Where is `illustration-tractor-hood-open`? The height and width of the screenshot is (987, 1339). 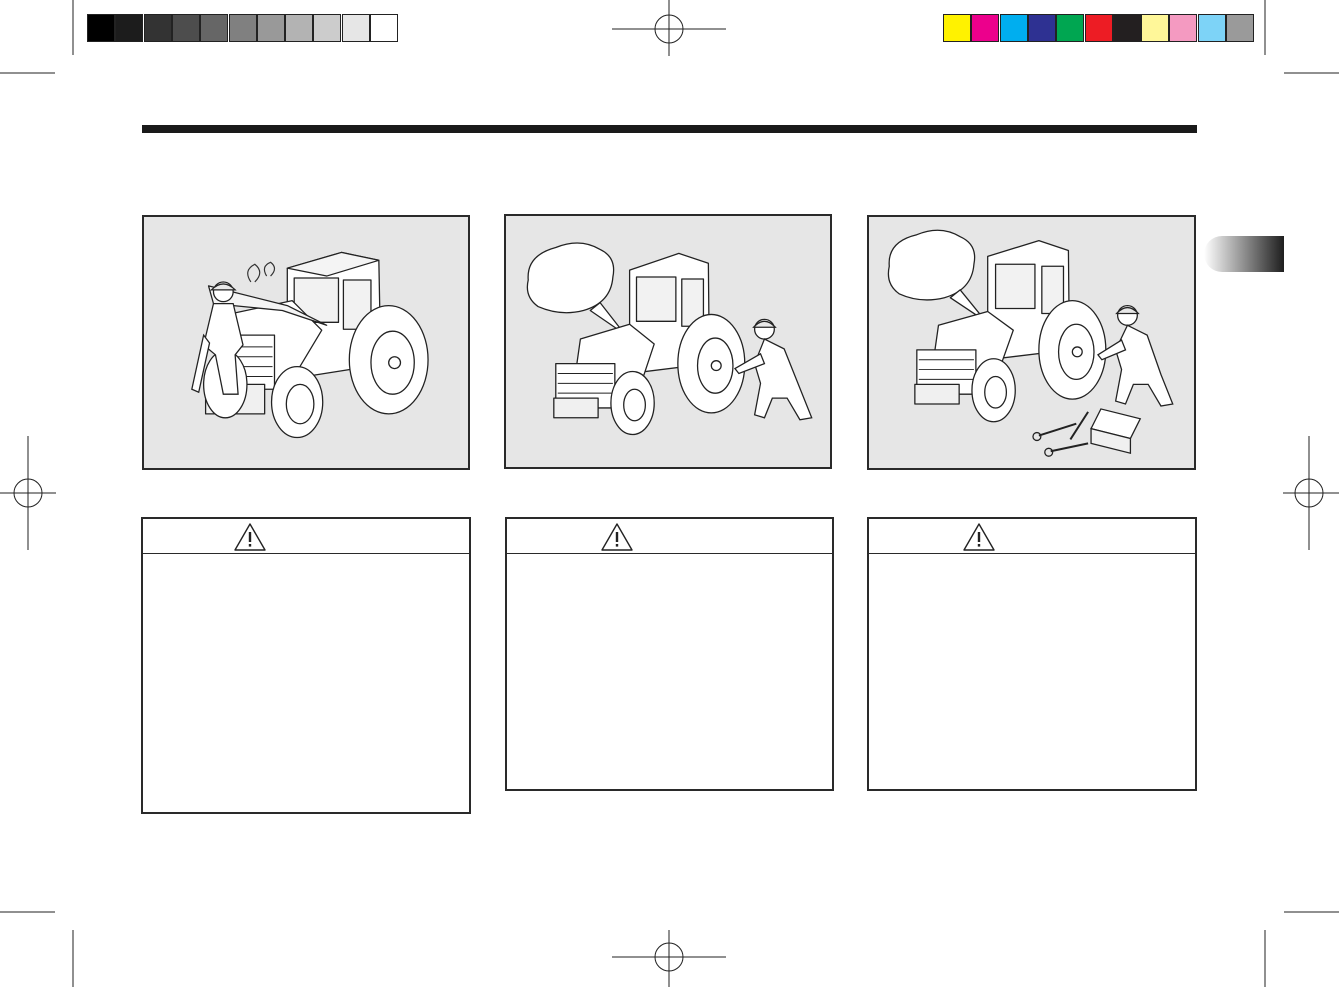 illustration-tractor-hood-open is located at coordinates (306, 342).